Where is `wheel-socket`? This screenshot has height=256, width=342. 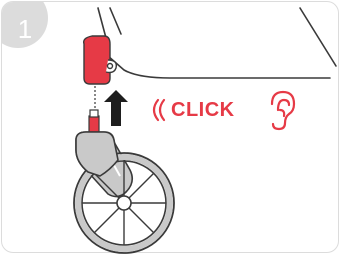 wheel-socket is located at coordinates (100, 60).